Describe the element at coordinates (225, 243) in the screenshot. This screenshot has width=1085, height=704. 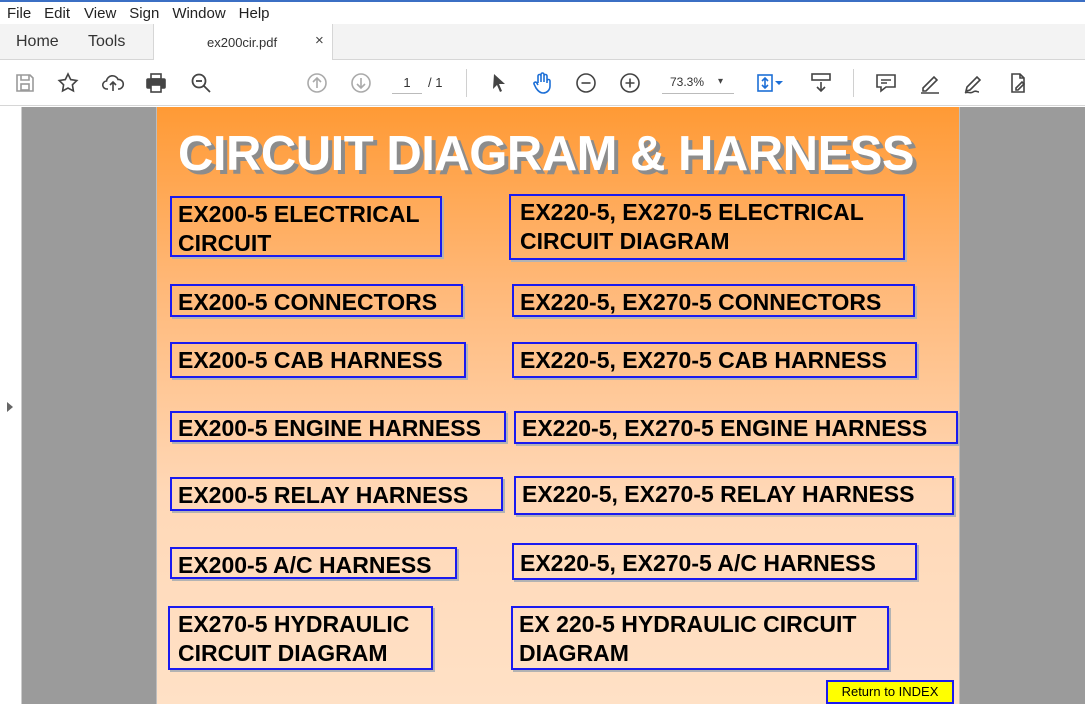
I see `link-text: CIRCUIT` at that location.